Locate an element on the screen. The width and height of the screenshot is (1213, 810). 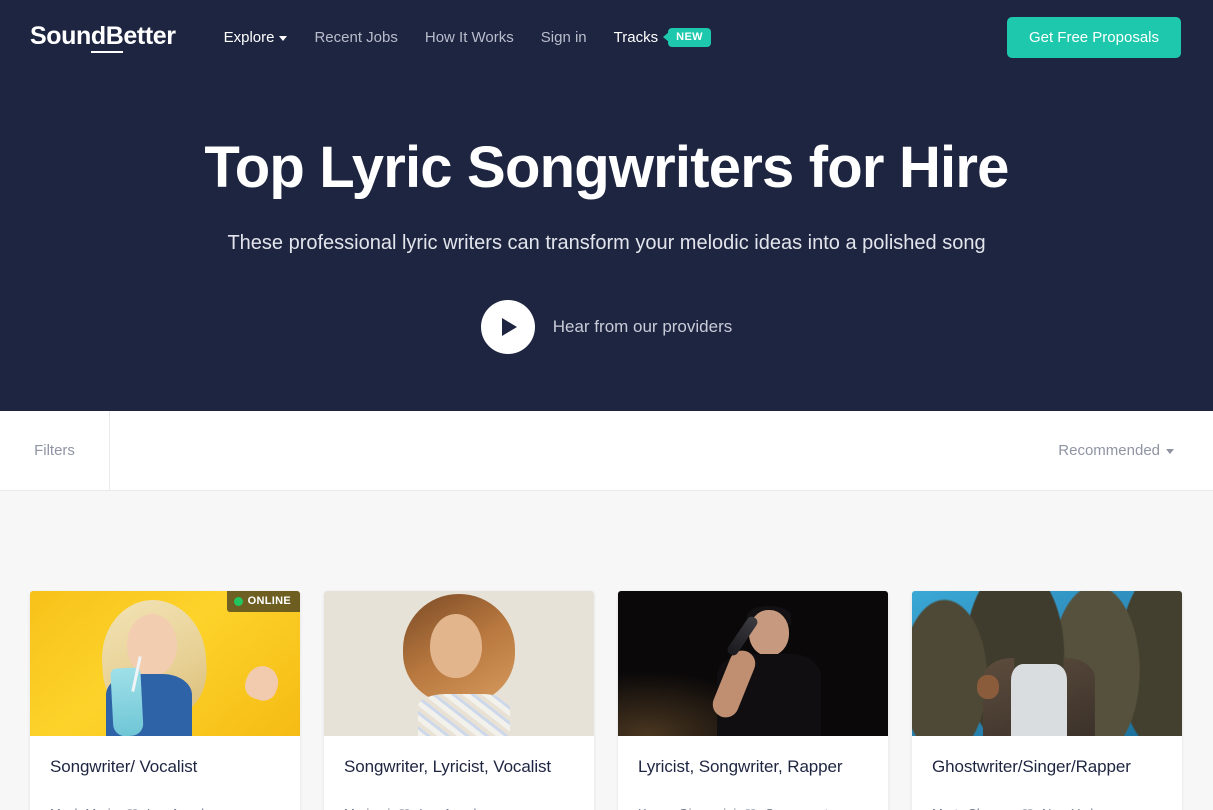
logo-part-underlined: dB is located at coordinates (107, 37).